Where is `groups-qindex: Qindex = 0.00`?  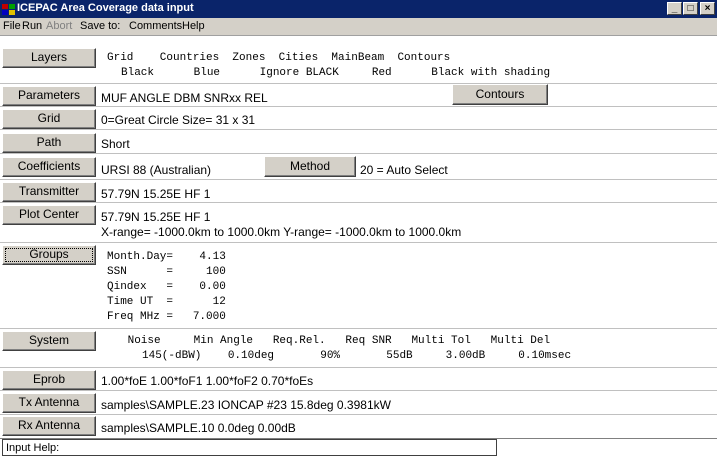 groups-qindex: Qindex = 0.00 is located at coordinates (166, 287).